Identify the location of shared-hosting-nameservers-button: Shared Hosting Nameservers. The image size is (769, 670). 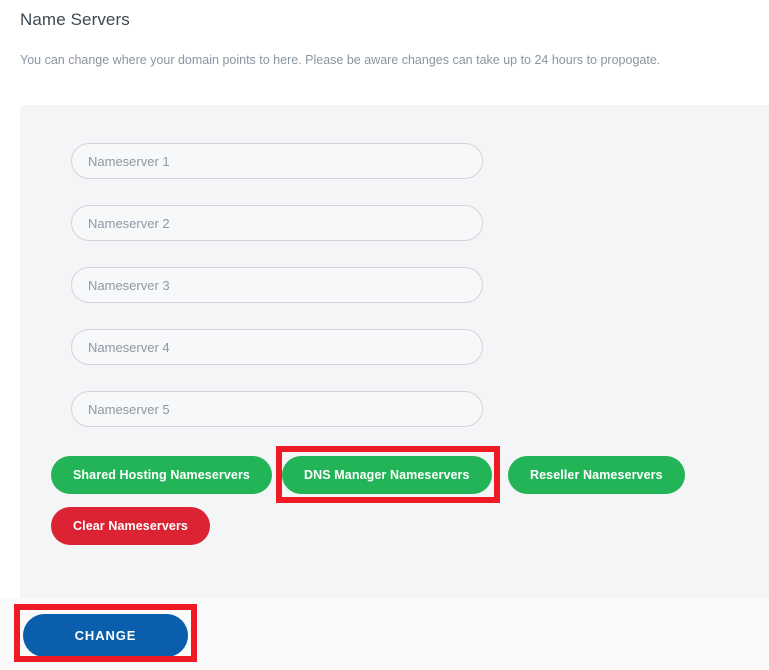
(161, 475).